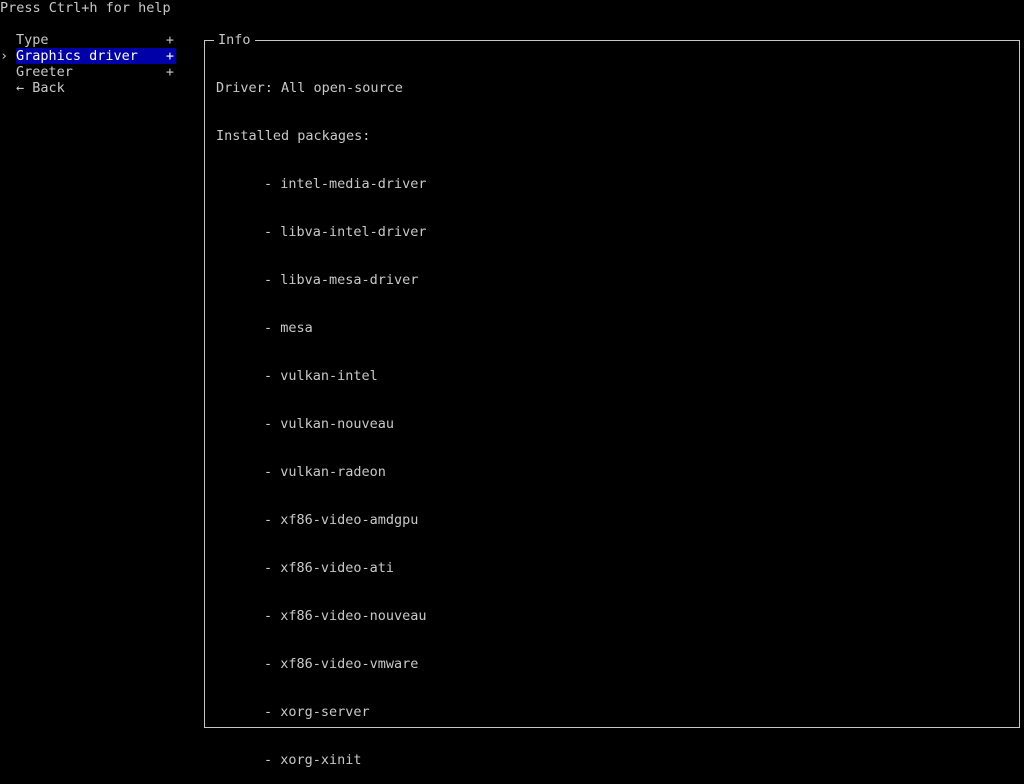  What do you see at coordinates (96, 40) in the screenshot?
I see `menu-item-label-box: Type +` at bounding box center [96, 40].